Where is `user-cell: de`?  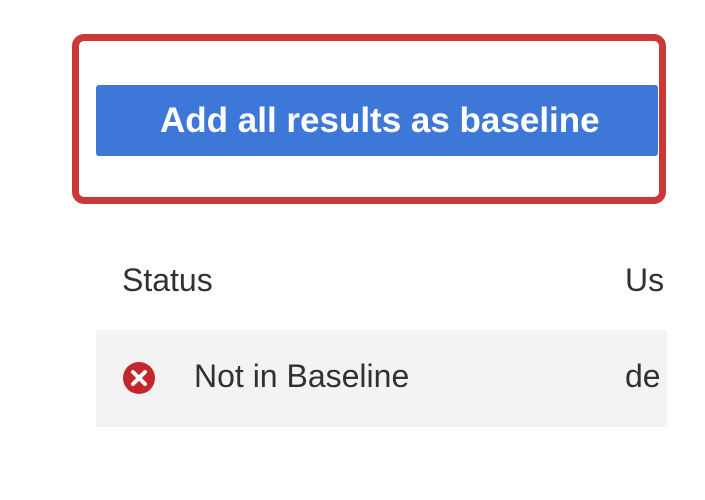 user-cell: de is located at coordinates (643, 376).